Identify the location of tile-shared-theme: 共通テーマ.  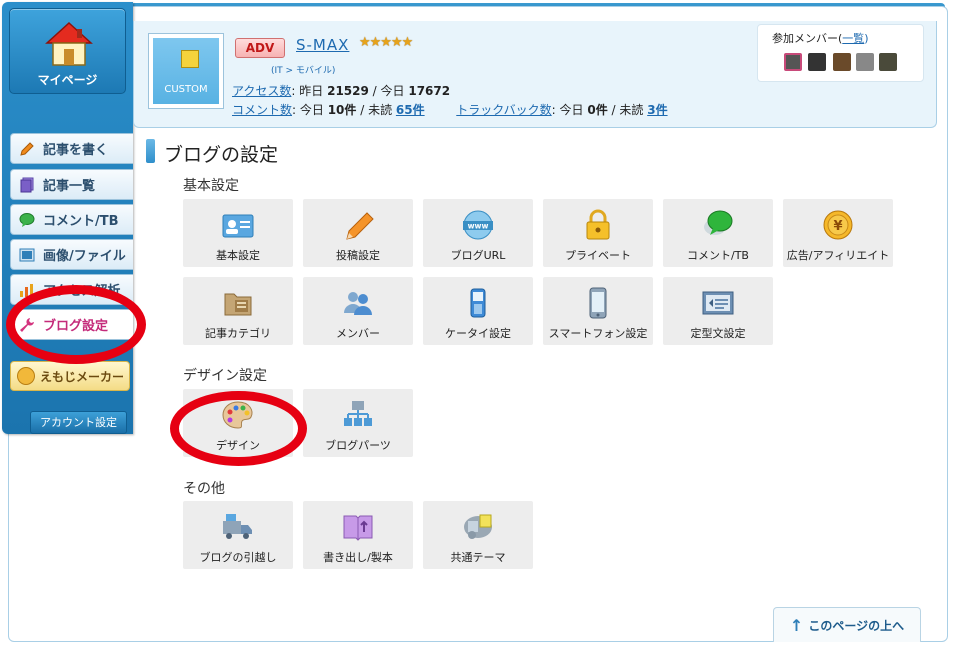
(478, 535).